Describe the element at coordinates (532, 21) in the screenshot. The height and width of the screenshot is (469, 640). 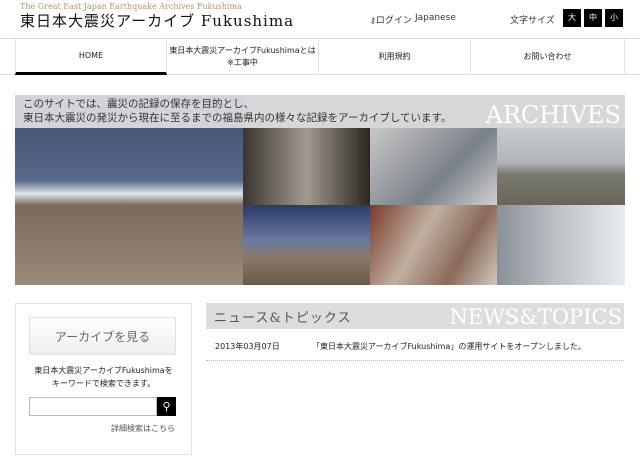
I see `font-size-label: 文字サイズ` at that location.